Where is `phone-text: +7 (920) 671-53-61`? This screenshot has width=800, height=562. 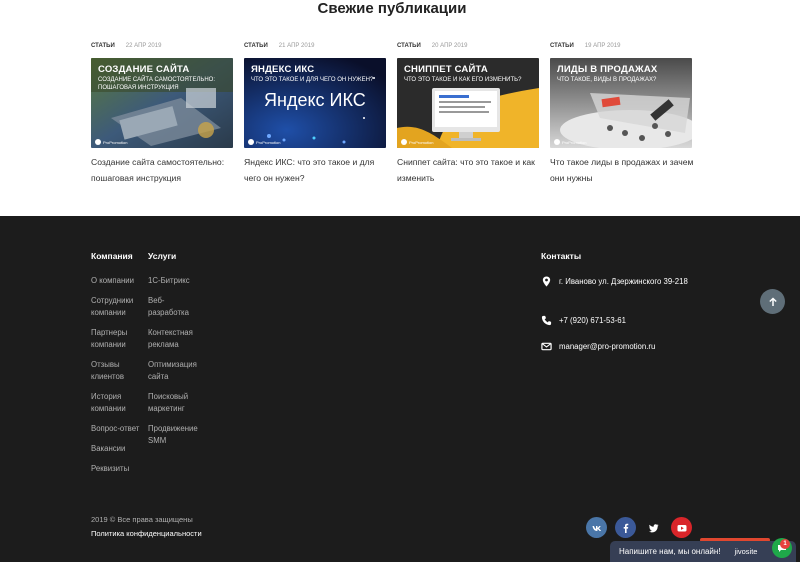 phone-text: +7 (920) 671-53-61 is located at coordinates (626, 320).